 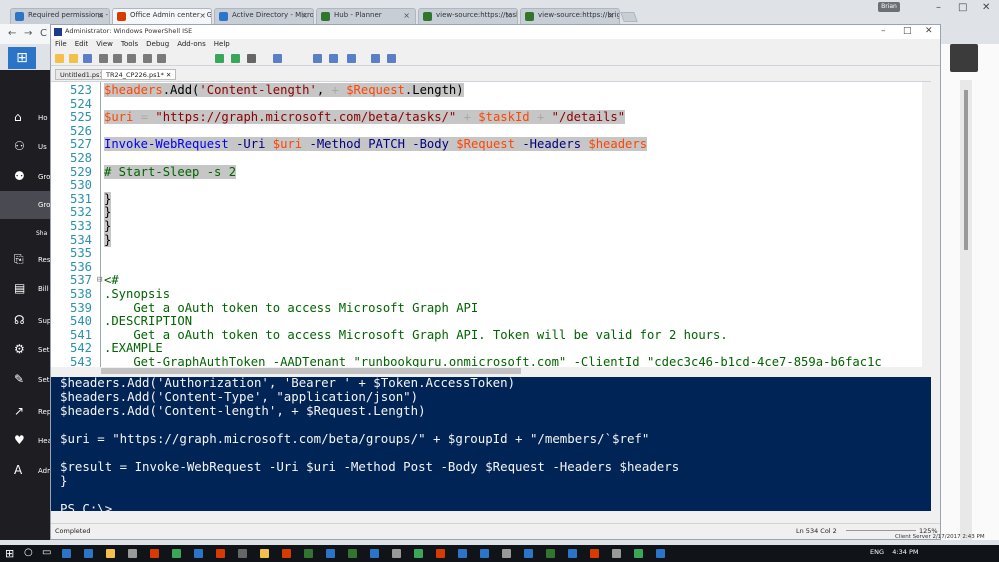 What do you see at coordinates (162, 16) in the screenshot?
I see `browser-tab: Office Admin center - G ×` at bounding box center [162, 16].